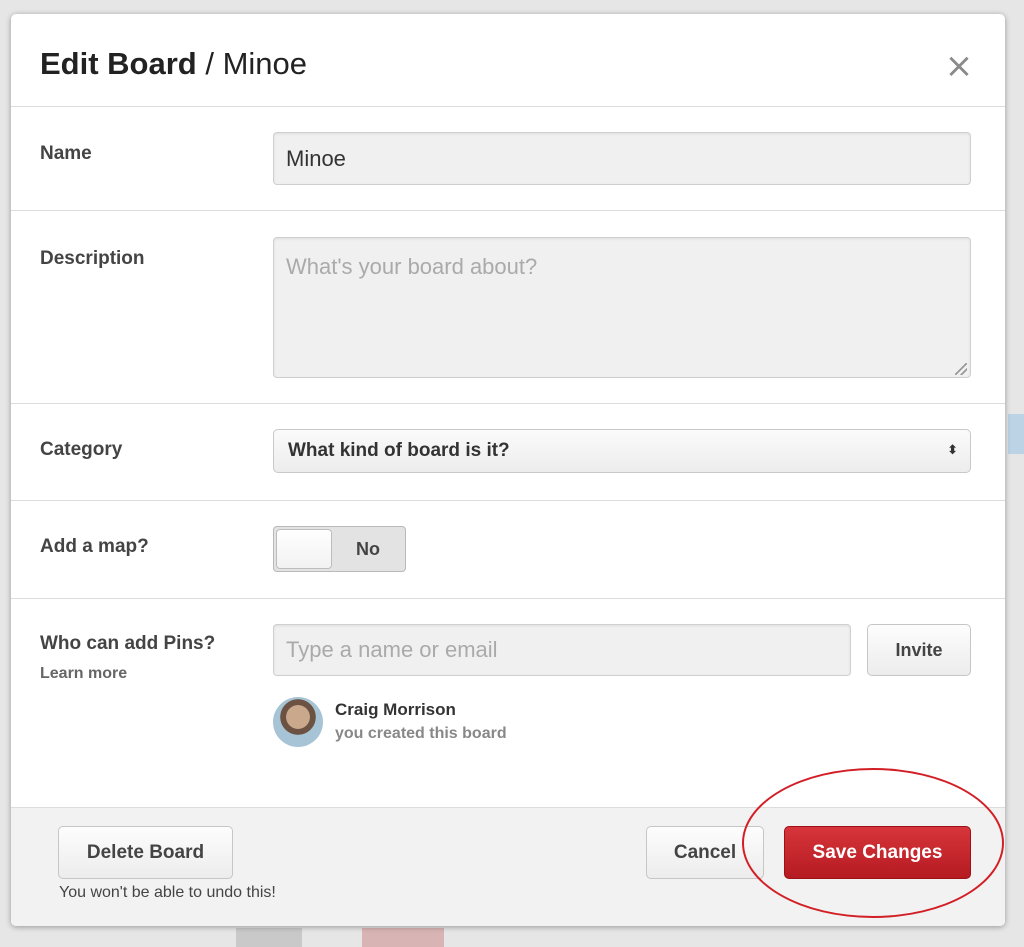 The width and height of the screenshot is (1024, 947). Describe the element at coordinates (399, 450) in the screenshot. I see `category-selected-value: What kind of board is it?` at that location.